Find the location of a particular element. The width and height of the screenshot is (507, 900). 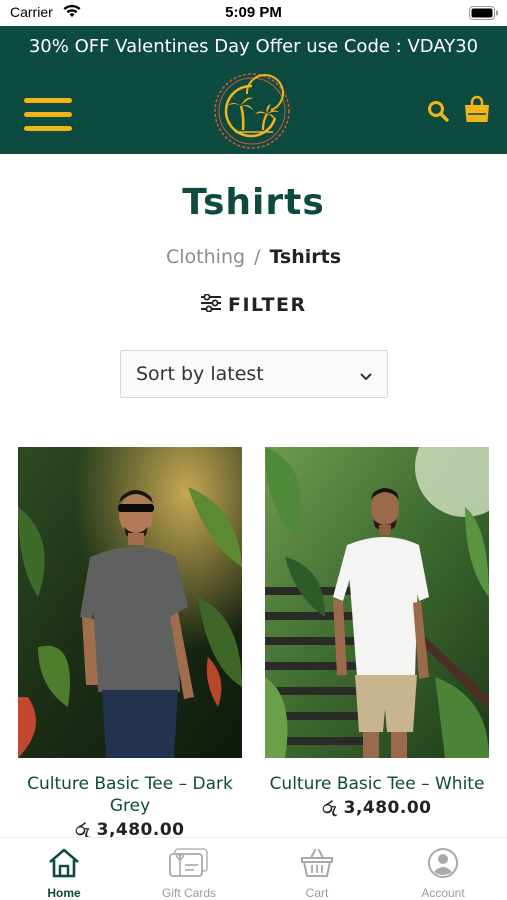

gift-card-icon is located at coordinates (189, 863).